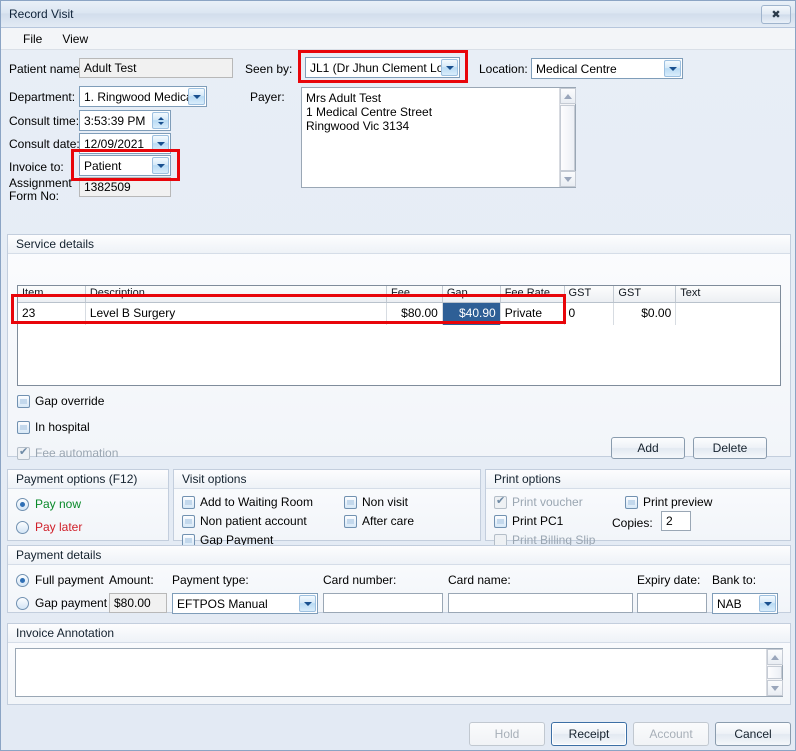 This screenshot has width=796, height=751. I want to click on checkbox-non-patient-account: Non patient account, so click(244, 521).